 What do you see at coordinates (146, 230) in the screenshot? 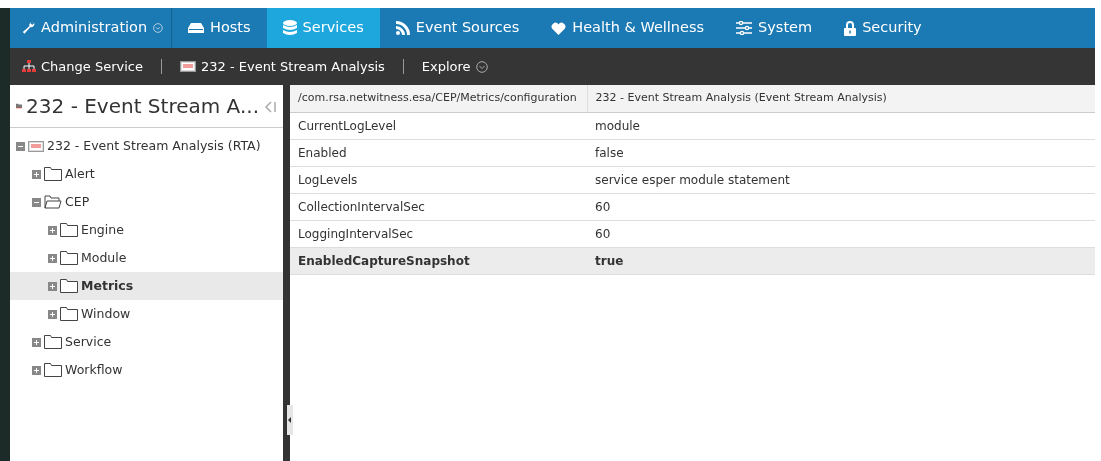
I see `tree-item: Engine` at bounding box center [146, 230].